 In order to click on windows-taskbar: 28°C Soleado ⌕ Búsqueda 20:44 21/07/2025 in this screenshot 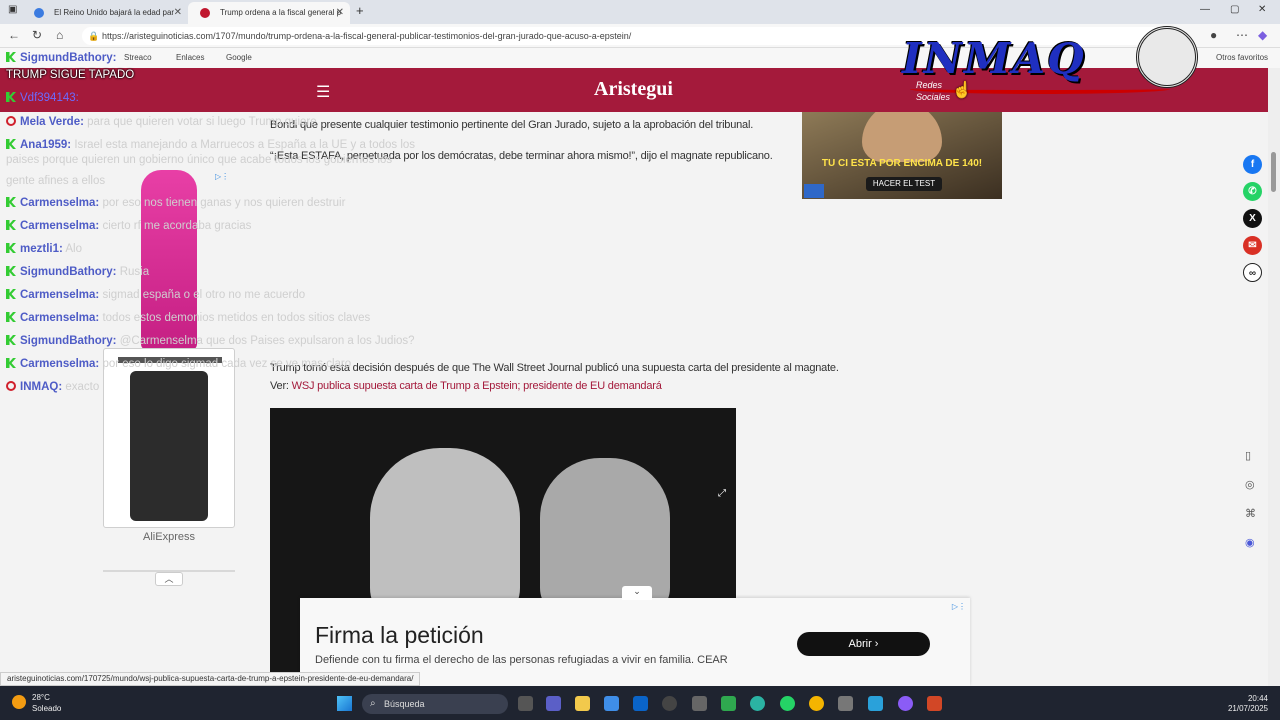, I will do `click(640, 703)`.